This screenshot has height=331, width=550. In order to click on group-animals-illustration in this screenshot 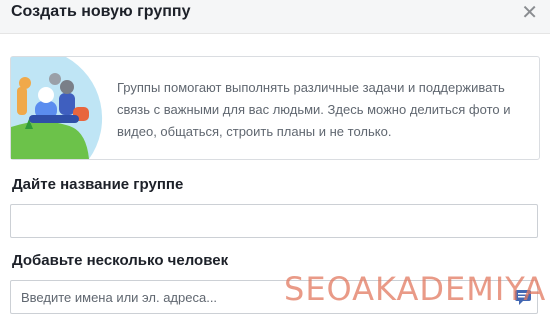, I will do `click(57, 108)`.